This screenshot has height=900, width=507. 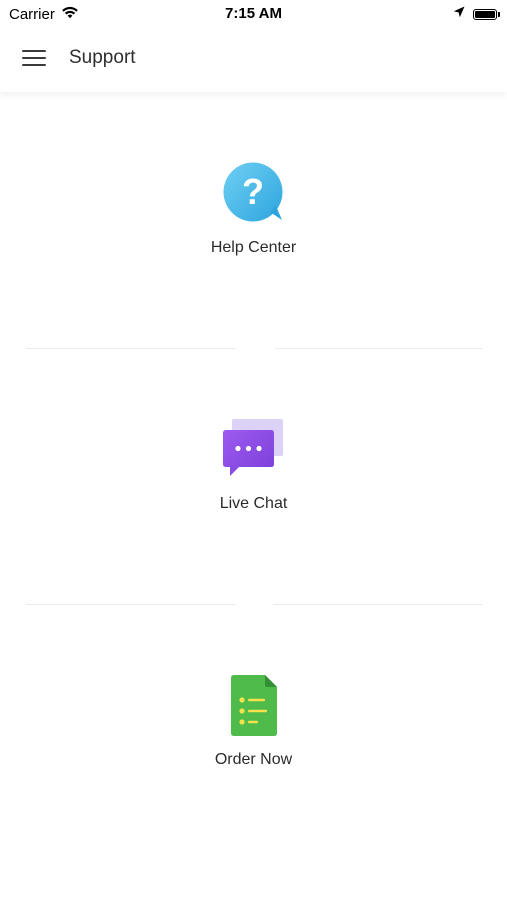 I want to click on status-time: 7:15 AM, so click(x=253, y=13).